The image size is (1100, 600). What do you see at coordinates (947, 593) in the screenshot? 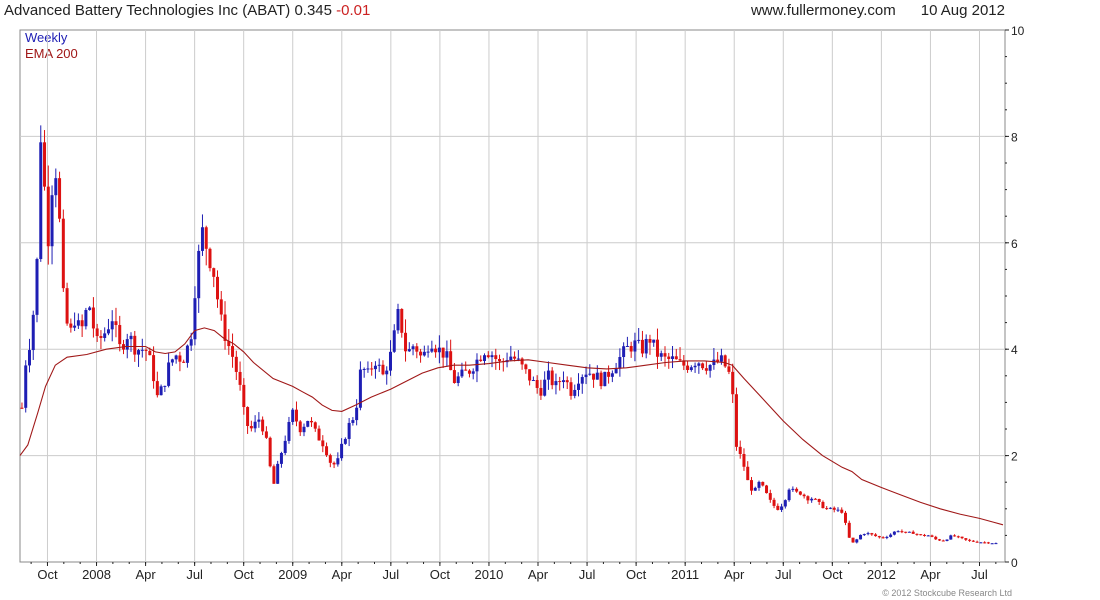
I see `copyright: © 2012 Stockcube Research Ltd` at bounding box center [947, 593].